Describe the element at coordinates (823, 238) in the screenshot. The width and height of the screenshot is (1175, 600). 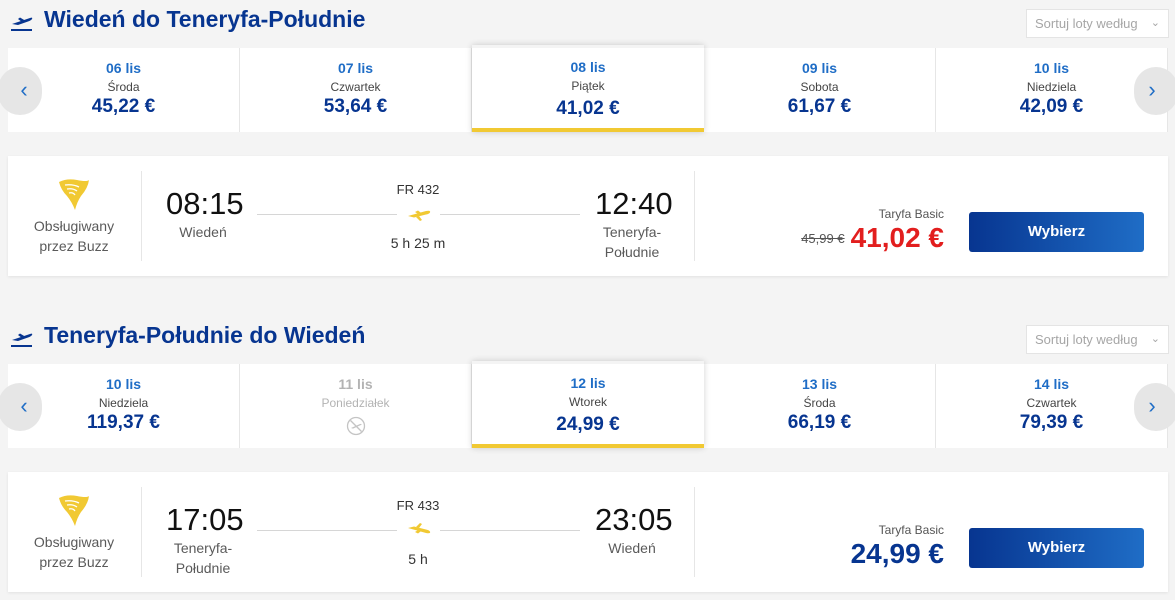
I see `old-price: 45,99 €` at that location.